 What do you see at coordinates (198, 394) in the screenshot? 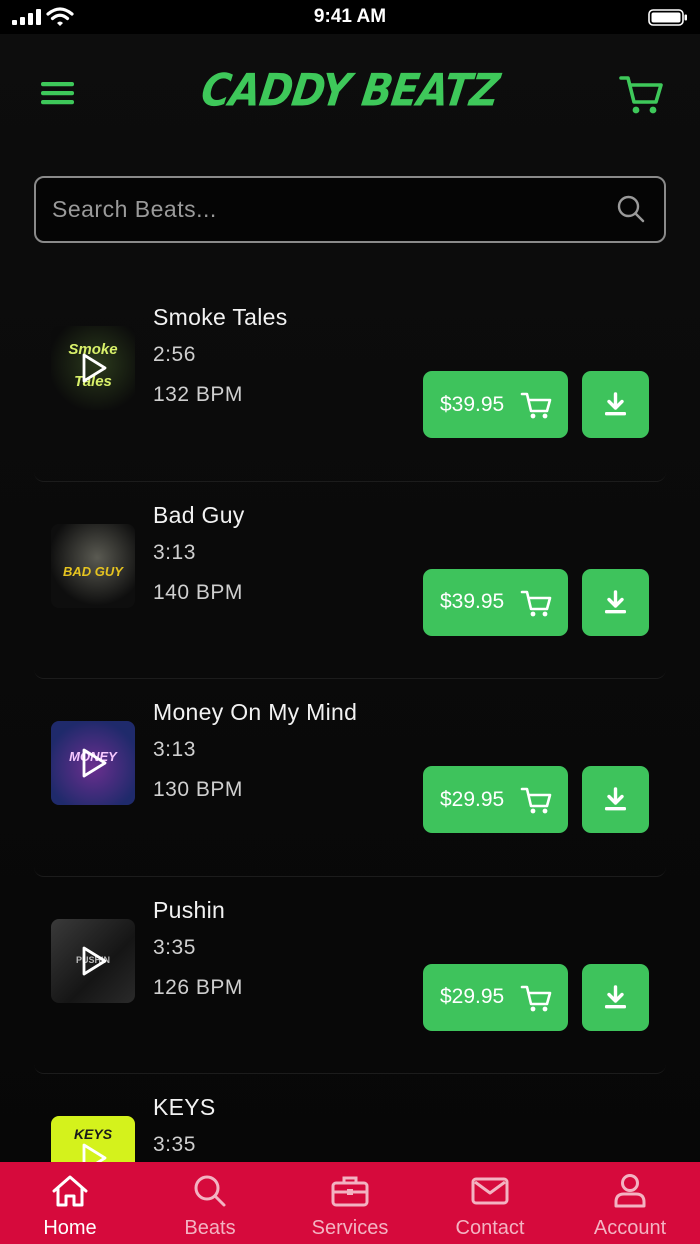
I see `beat-bpm: 132 BPM` at bounding box center [198, 394].